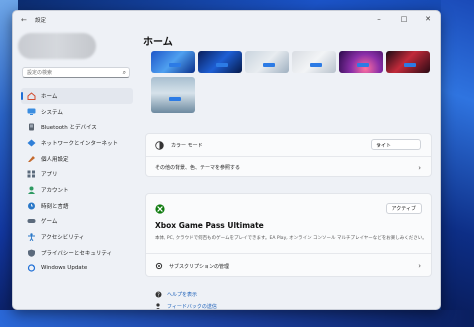  I want to click on manage-subscription-row: サブスクリプションの管理 ›, so click(288, 266).